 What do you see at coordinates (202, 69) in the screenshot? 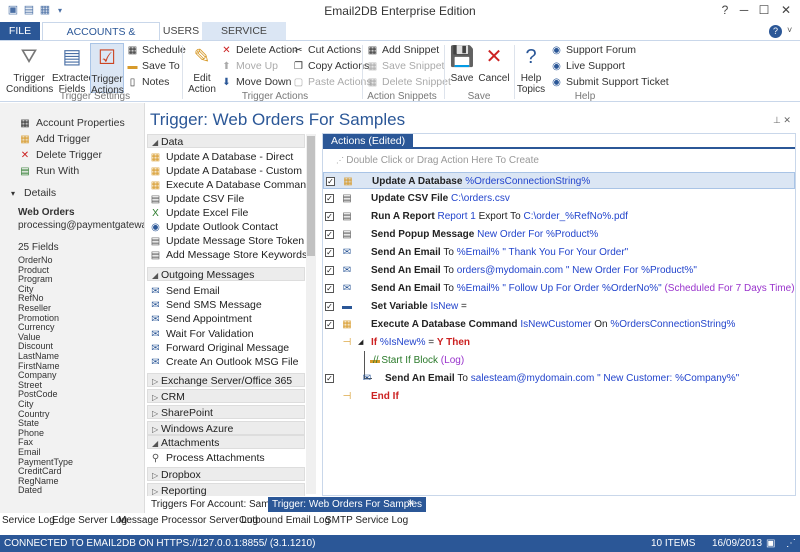
I see `edit-action-button: ✎ Edit Action` at bounding box center [202, 69].